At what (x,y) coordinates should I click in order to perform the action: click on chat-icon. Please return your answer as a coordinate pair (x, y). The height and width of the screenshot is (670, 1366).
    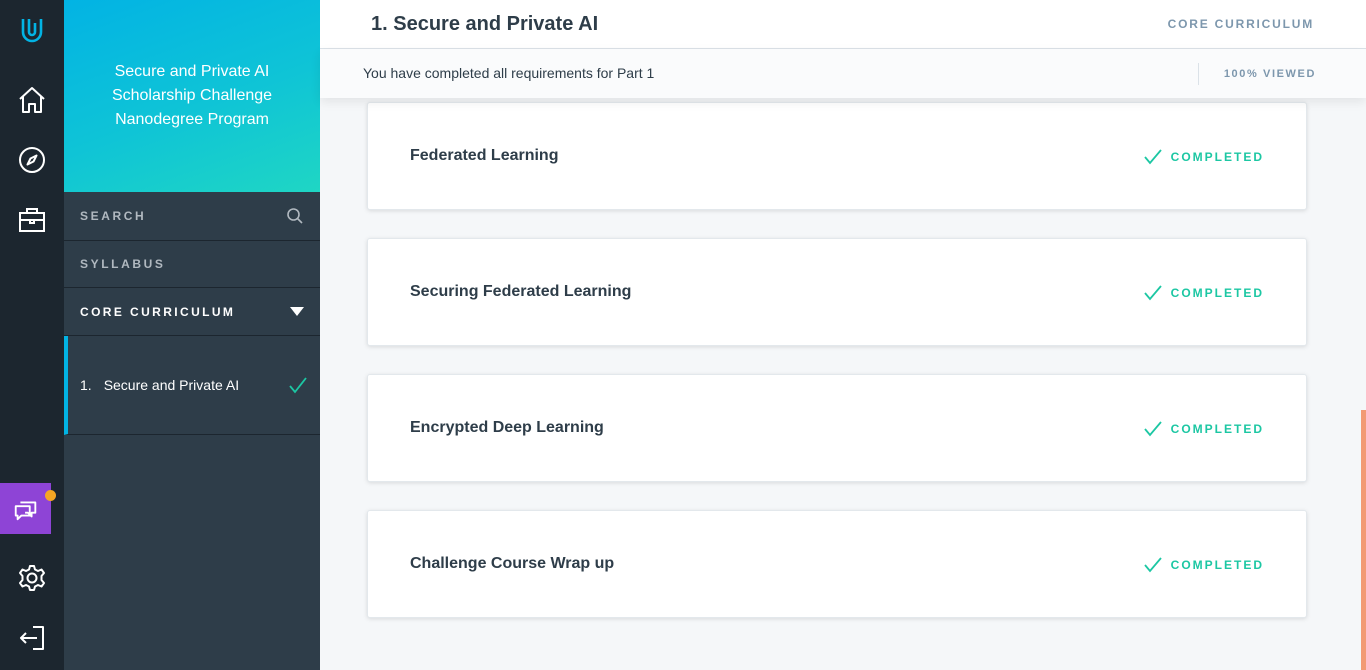
    Looking at the image, I should click on (25, 510).